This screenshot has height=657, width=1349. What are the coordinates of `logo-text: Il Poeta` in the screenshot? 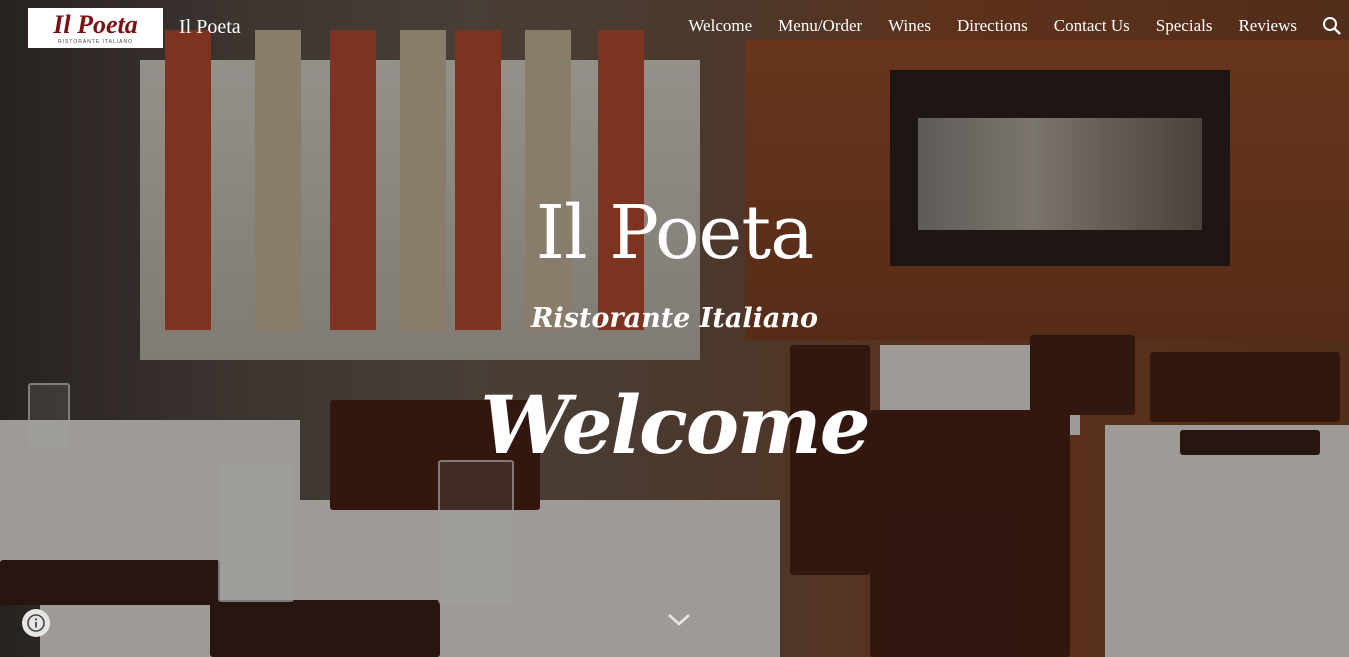 It's located at (95, 24).